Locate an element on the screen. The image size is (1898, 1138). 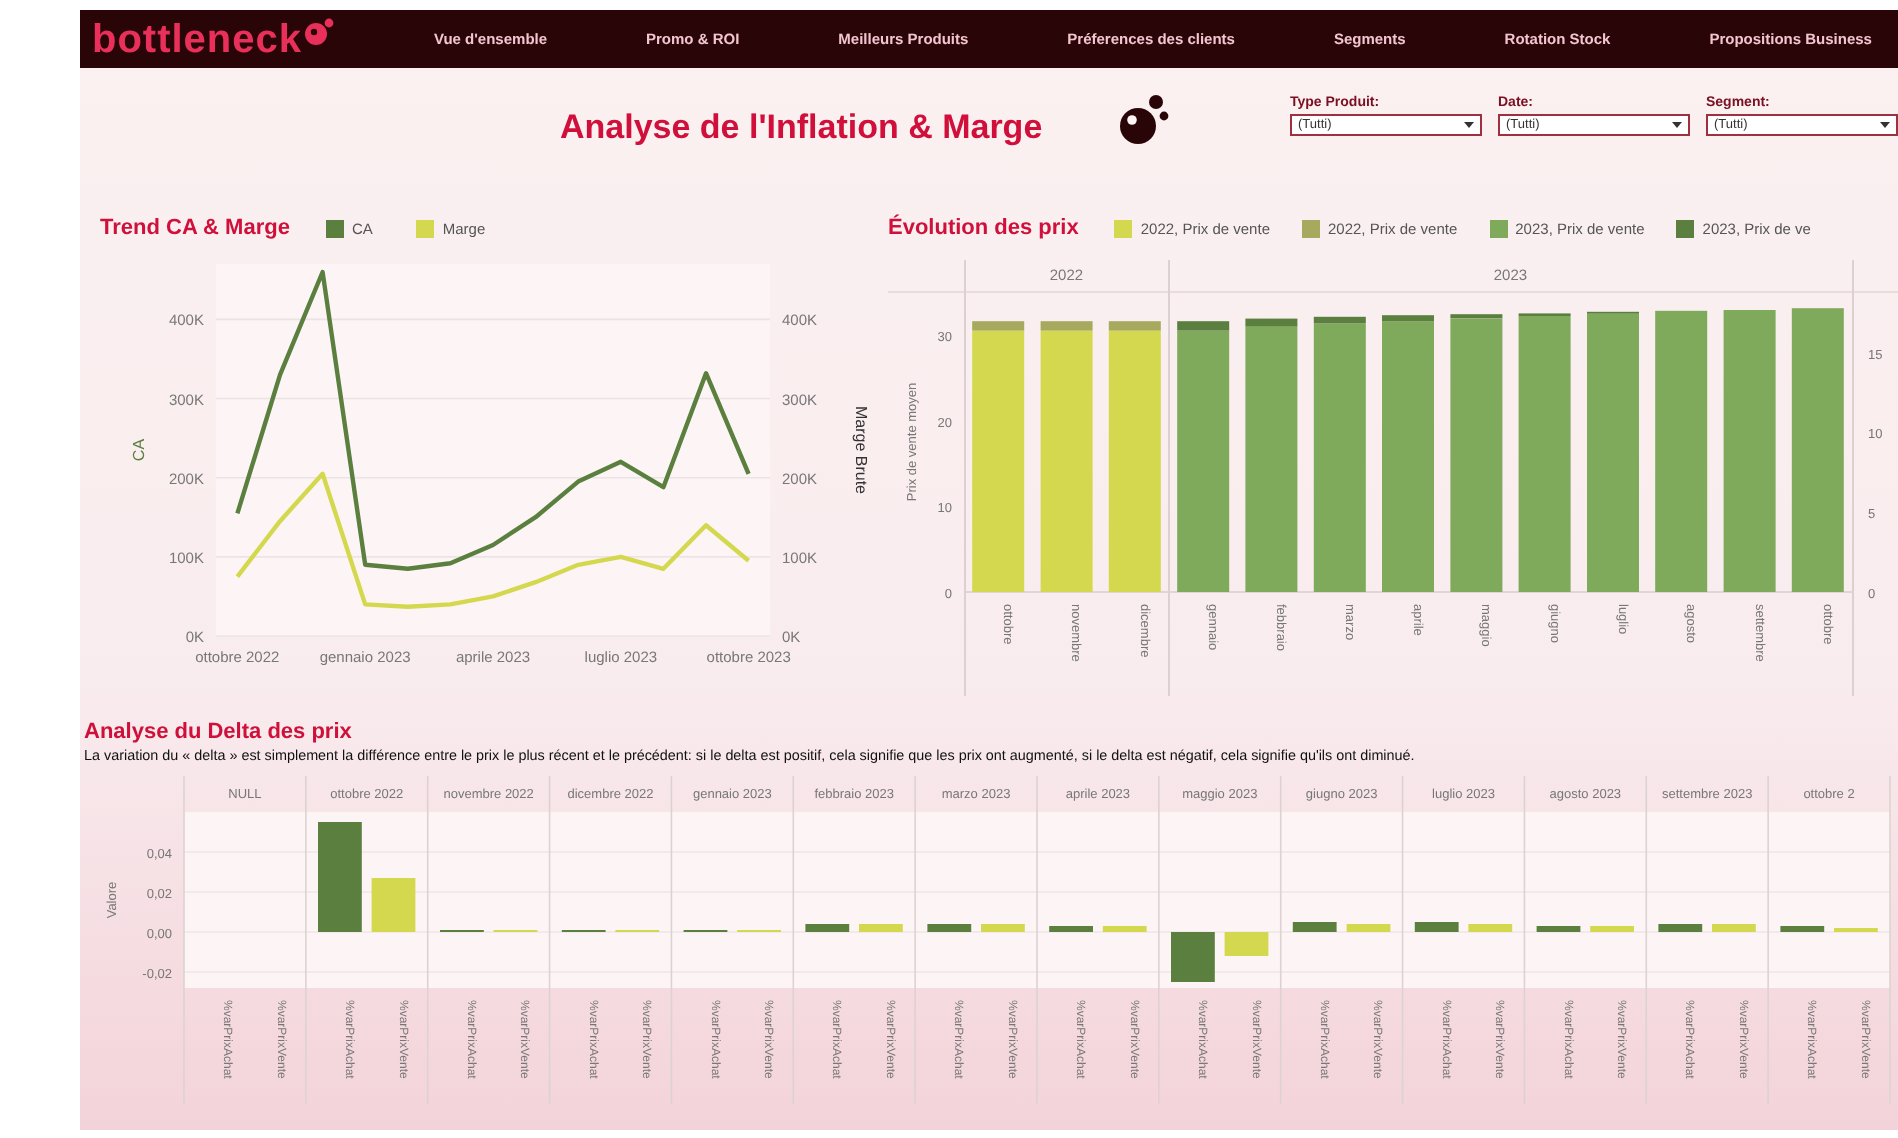
section-title: Évolution des prix is located at coordinates (983, 228).